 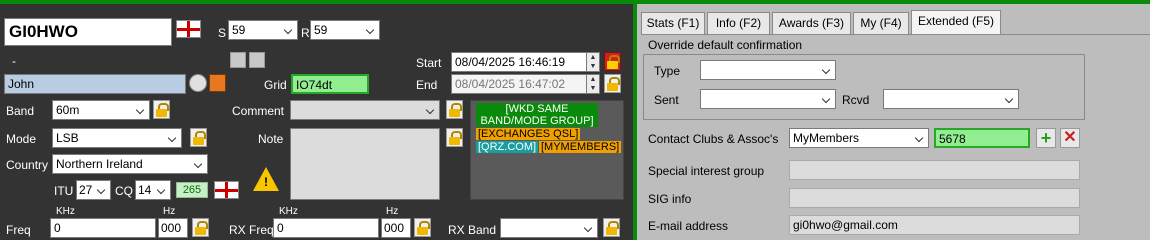 What do you see at coordinates (169, 211) in the screenshot?
I see `freq-hz-label: Hz` at bounding box center [169, 211].